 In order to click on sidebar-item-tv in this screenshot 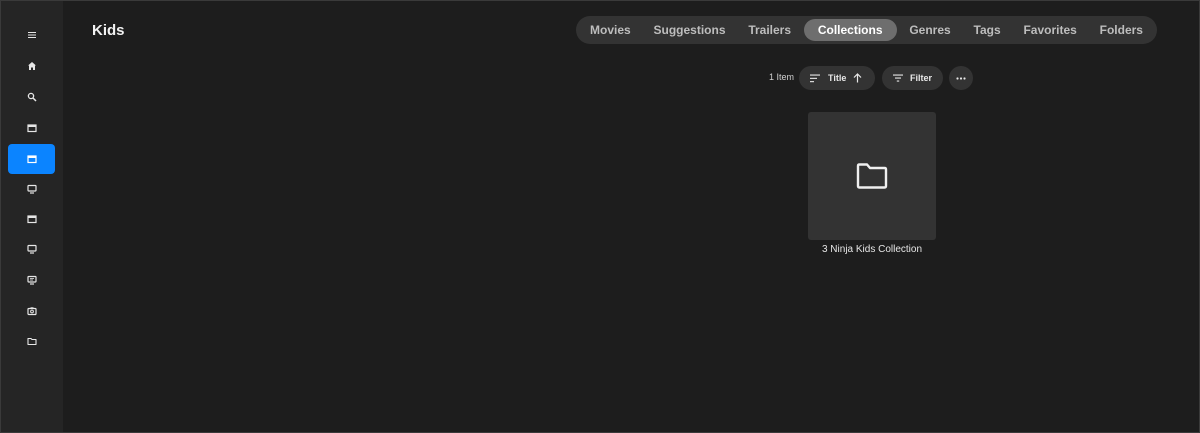, I will do `click(31, 189)`.